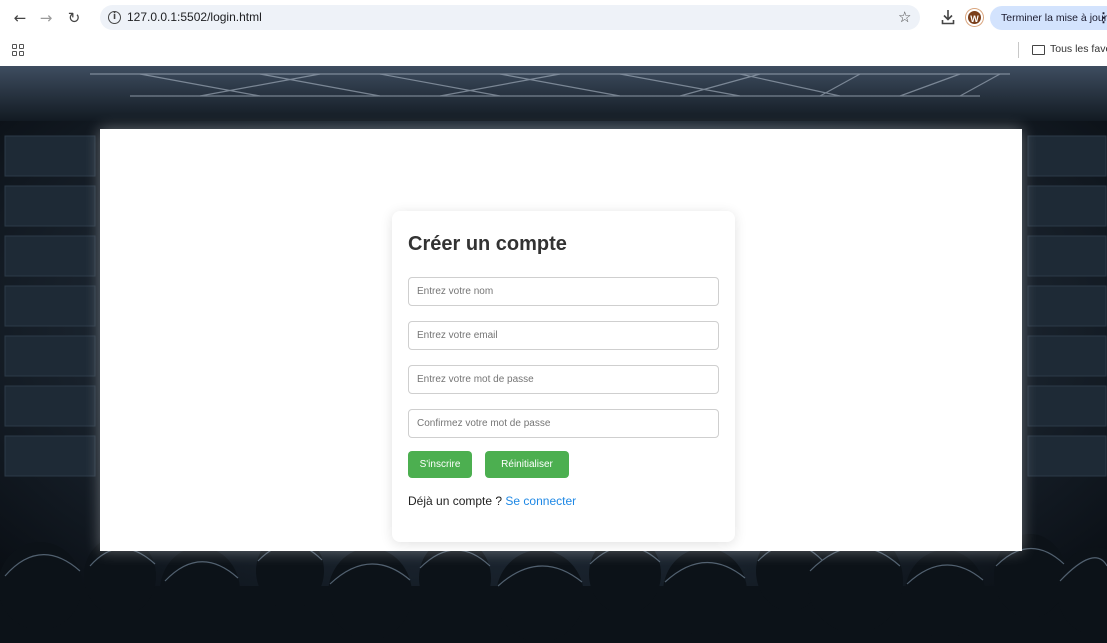 This screenshot has height=643, width=1107. Describe the element at coordinates (974, 17) in the screenshot. I see `profile-avatar: W` at that location.